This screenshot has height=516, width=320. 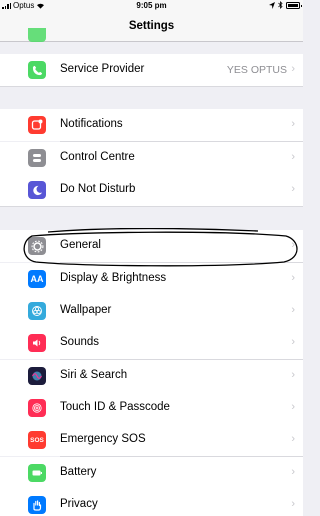 I want to click on siri-icon, so click(x=37, y=376).